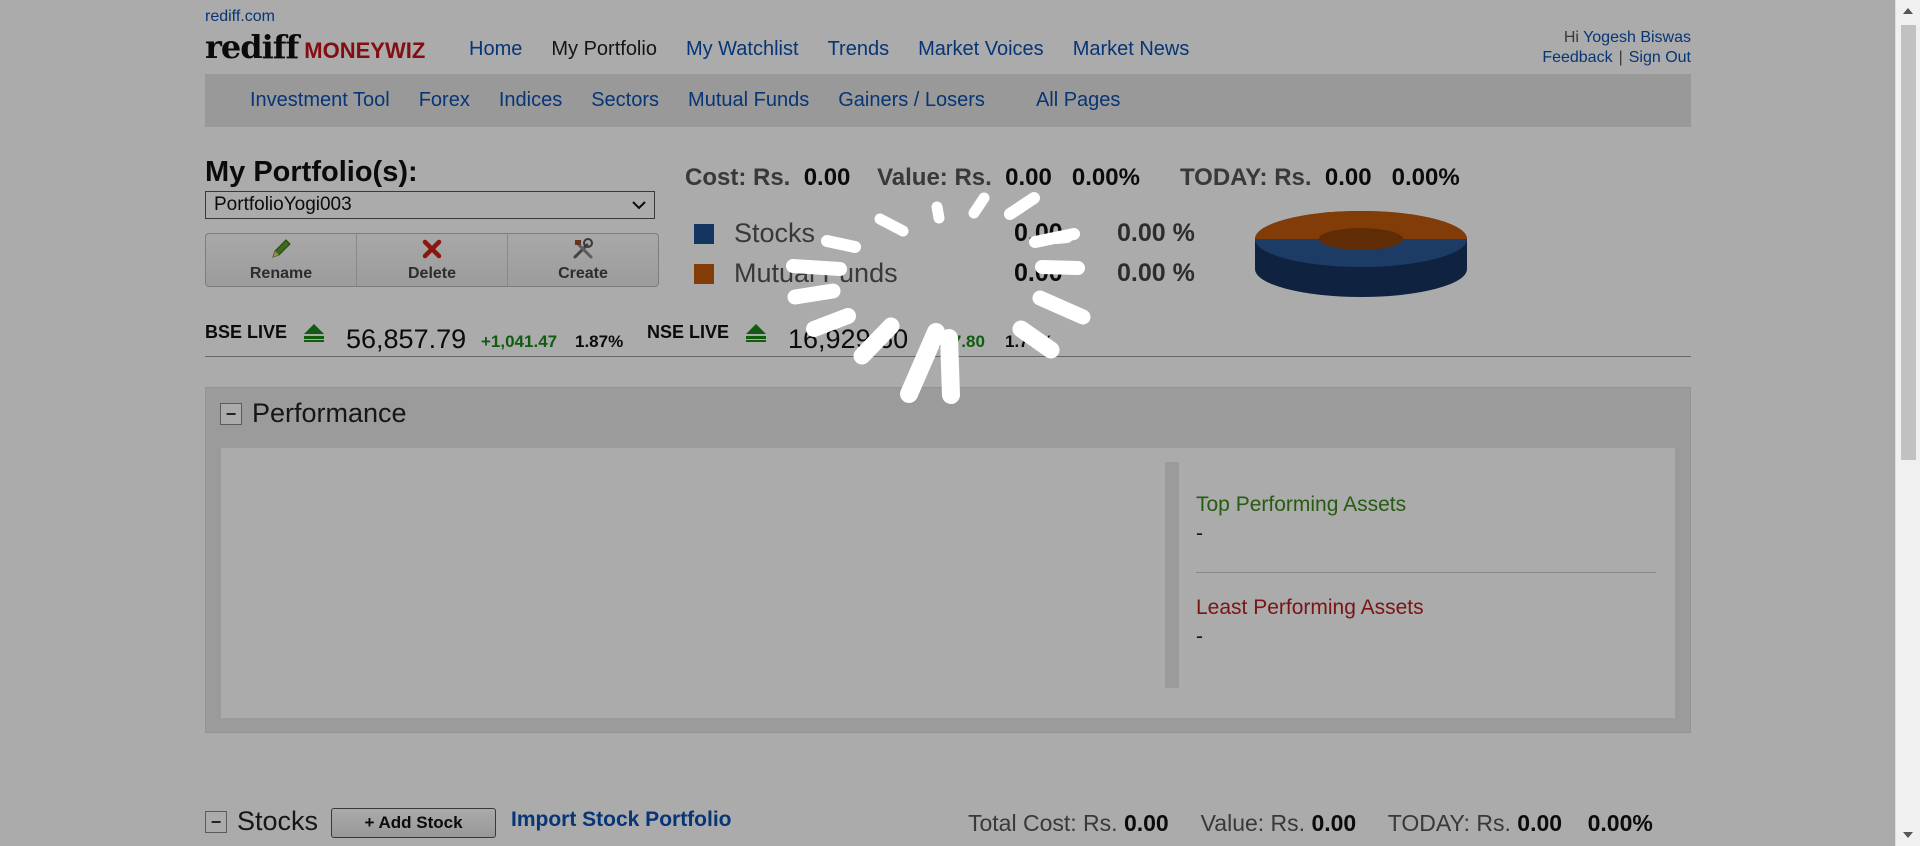 This screenshot has height=846, width=1920. Describe the element at coordinates (1908, 242) in the screenshot. I see `scrollbar-thumb` at that location.